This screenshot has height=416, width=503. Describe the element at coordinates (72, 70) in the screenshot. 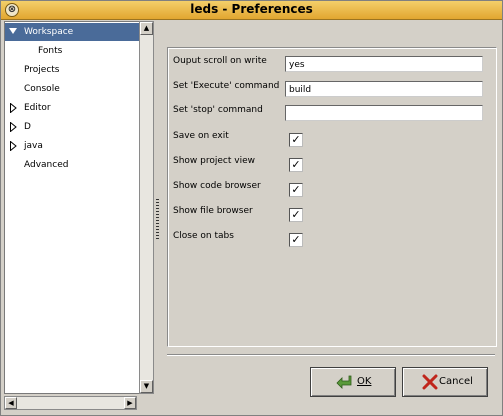

I see `tree-item-projects: Projects` at that location.